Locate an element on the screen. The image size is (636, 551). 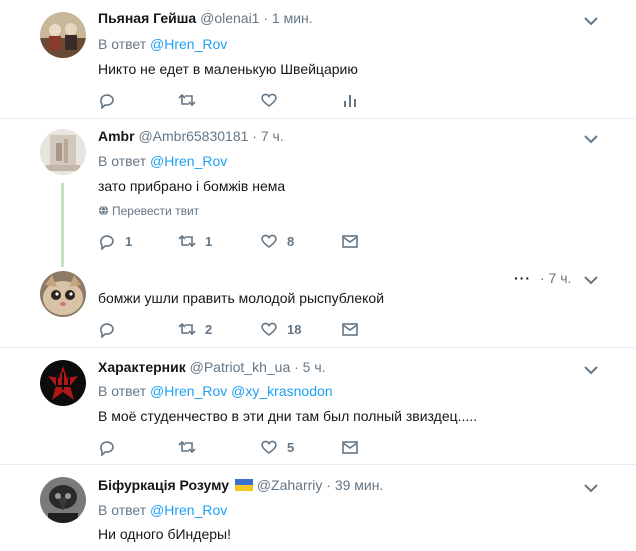
tweet-actions: 1 1 8 is located at coordinates (248, 241).